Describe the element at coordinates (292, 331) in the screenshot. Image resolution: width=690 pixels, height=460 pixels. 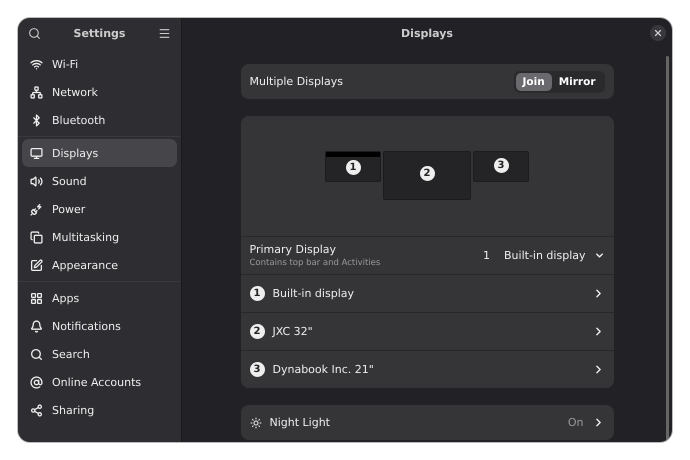
I see `display-name: JXC 32"` at that location.